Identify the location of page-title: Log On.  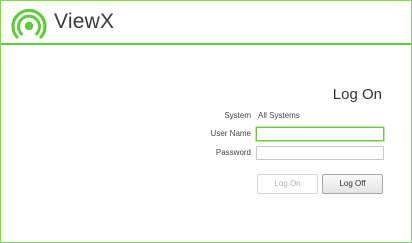
(357, 94).